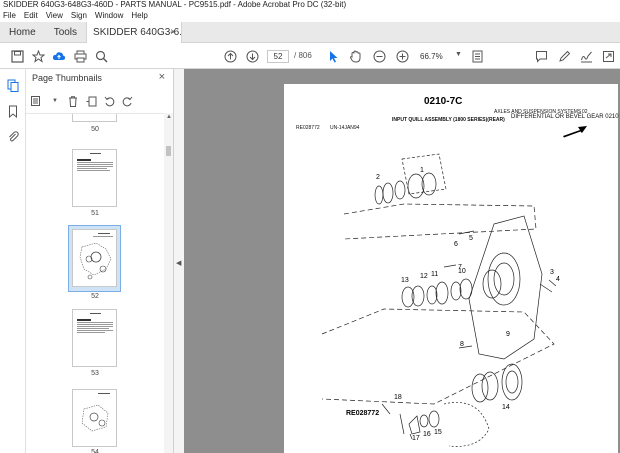 This screenshot has height=453, width=620. I want to click on rotate-clockwise-icon, so click(127, 101).